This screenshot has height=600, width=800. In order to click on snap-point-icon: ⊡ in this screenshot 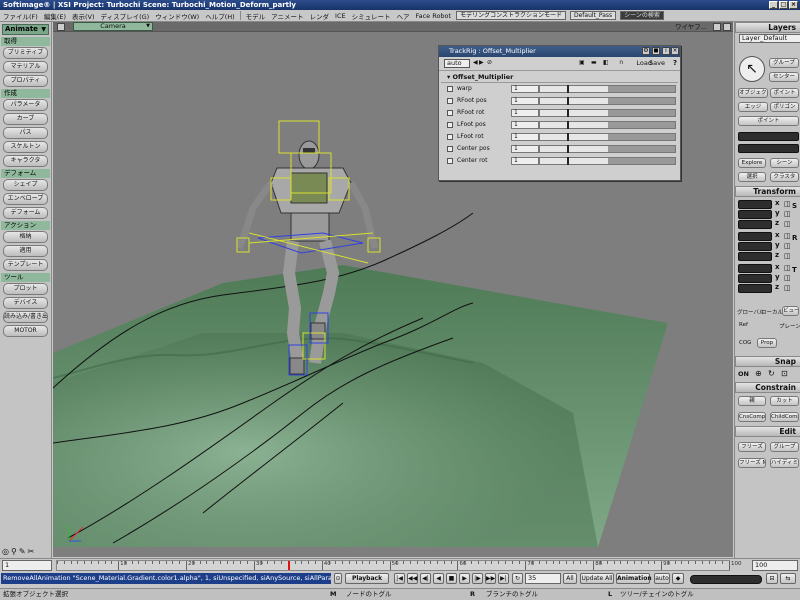, I will do `click(784, 373)`.